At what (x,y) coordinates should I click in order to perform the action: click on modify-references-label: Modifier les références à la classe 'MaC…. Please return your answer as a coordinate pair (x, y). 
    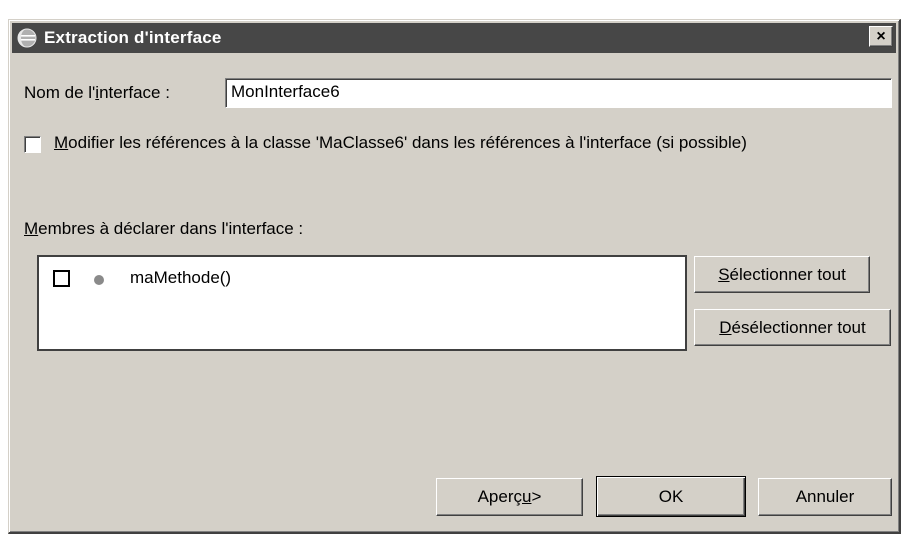
    Looking at the image, I should click on (400, 143).